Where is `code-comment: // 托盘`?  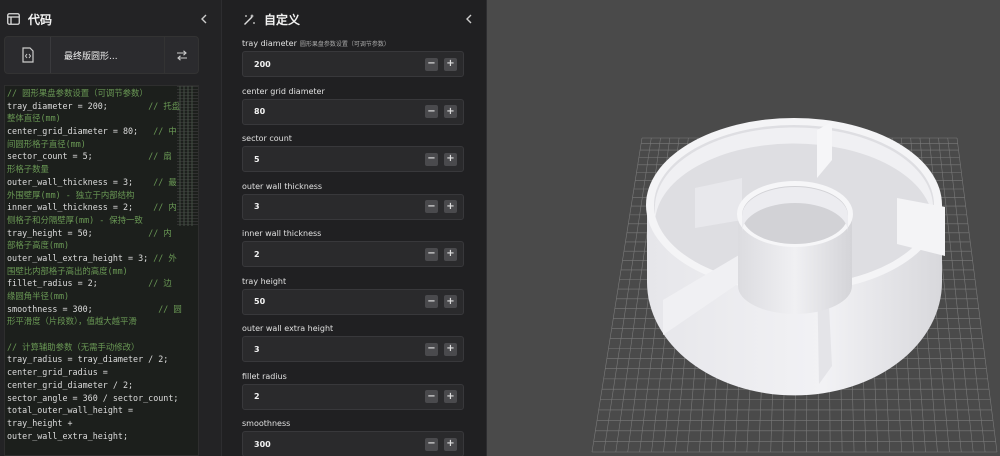
code-comment: // 托盘 is located at coordinates (164, 105).